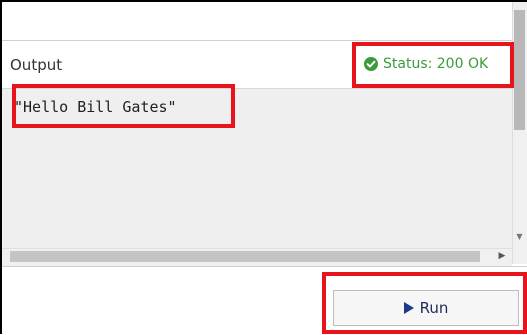 The height and width of the screenshot is (335, 527). I want to click on horizontal-scrollbar-thumb, so click(245, 256).